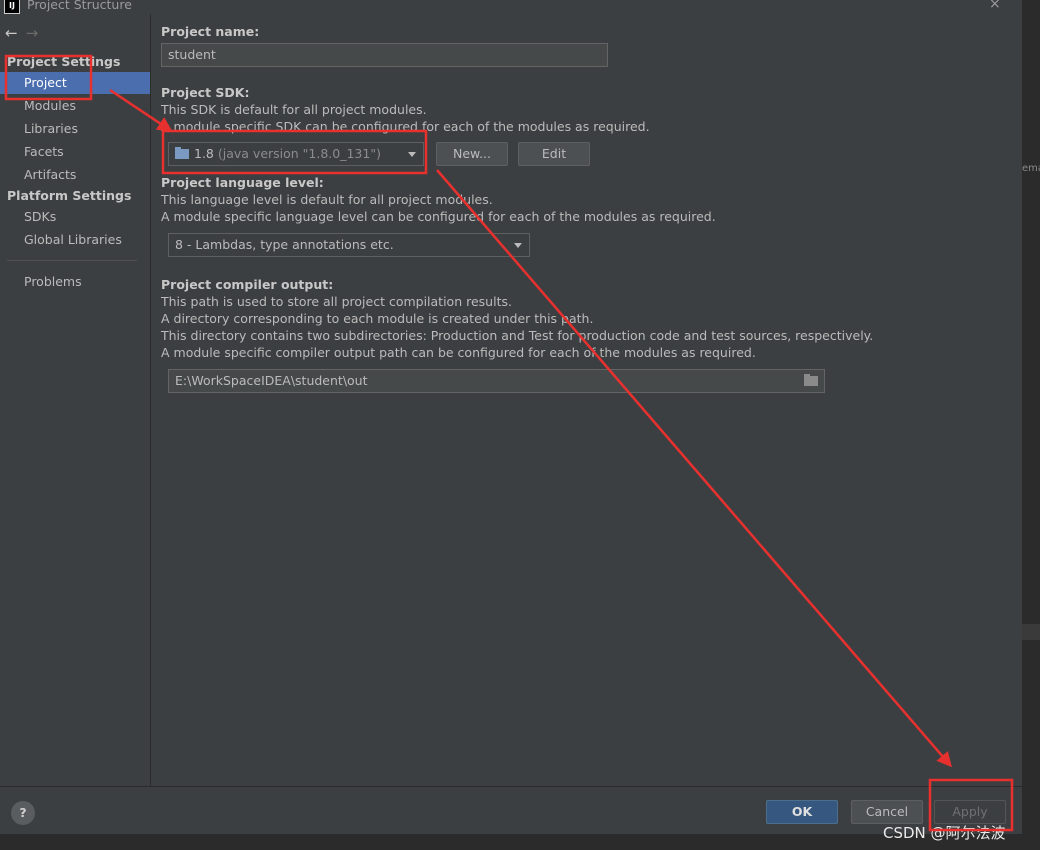 The width and height of the screenshot is (1040, 850). Describe the element at coordinates (75, 83) in the screenshot. I see `sidebar-item-project: Project` at that location.